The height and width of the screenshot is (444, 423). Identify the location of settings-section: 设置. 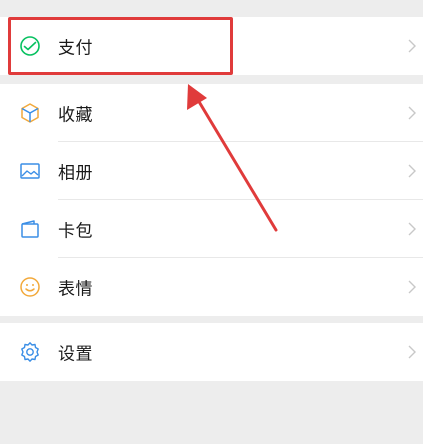
(211, 352).